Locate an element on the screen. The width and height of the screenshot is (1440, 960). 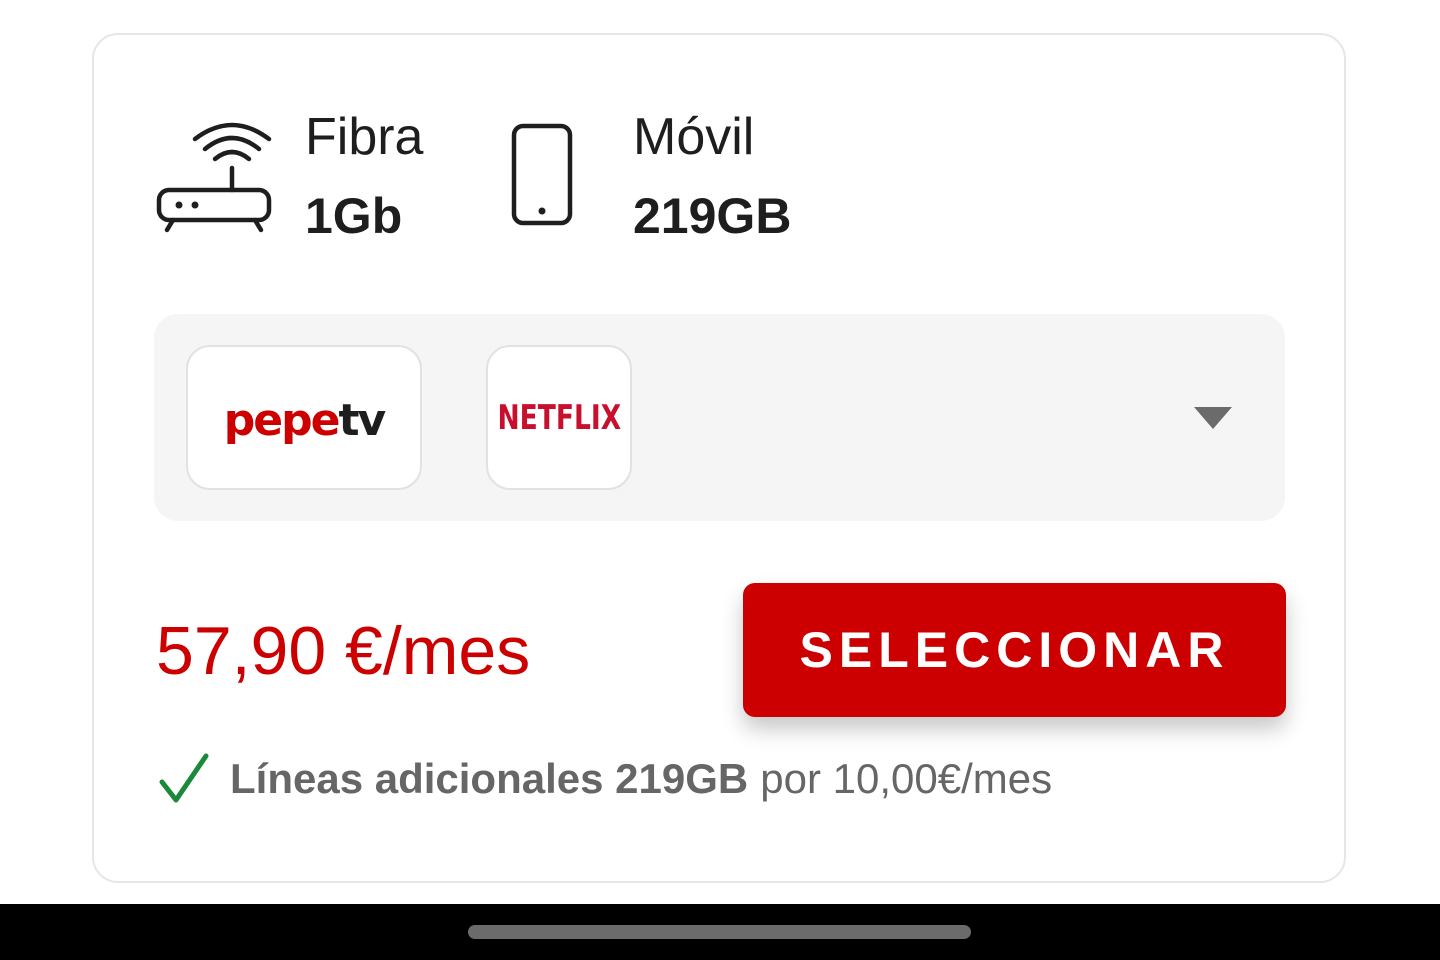
home-indicator is located at coordinates (719, 932).